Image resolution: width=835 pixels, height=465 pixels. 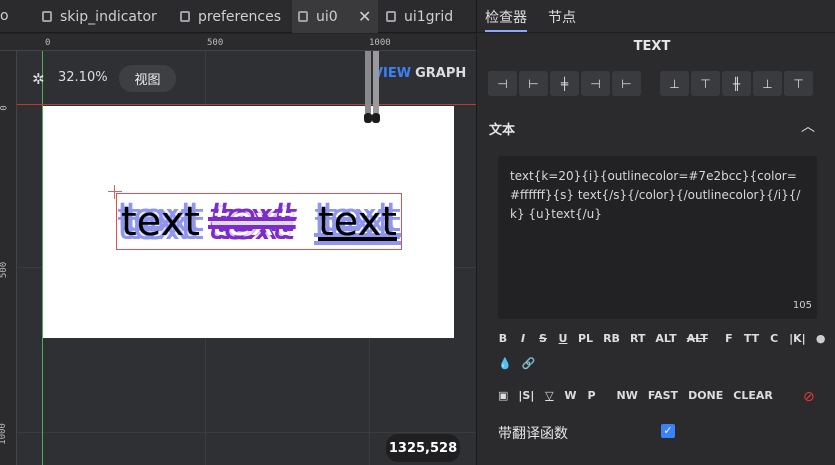 What do you see at coordinates (798, 83) in the screenshot?
I see `align-bottom-edge-button: ⊤` at bounding box center [798, 83].